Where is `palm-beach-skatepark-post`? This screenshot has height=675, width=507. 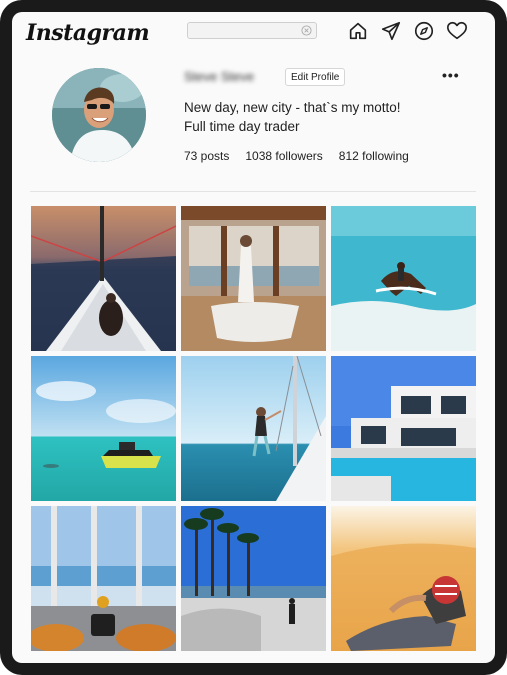 palm-beach-skatepark-post is located at coordinates (253, 578).